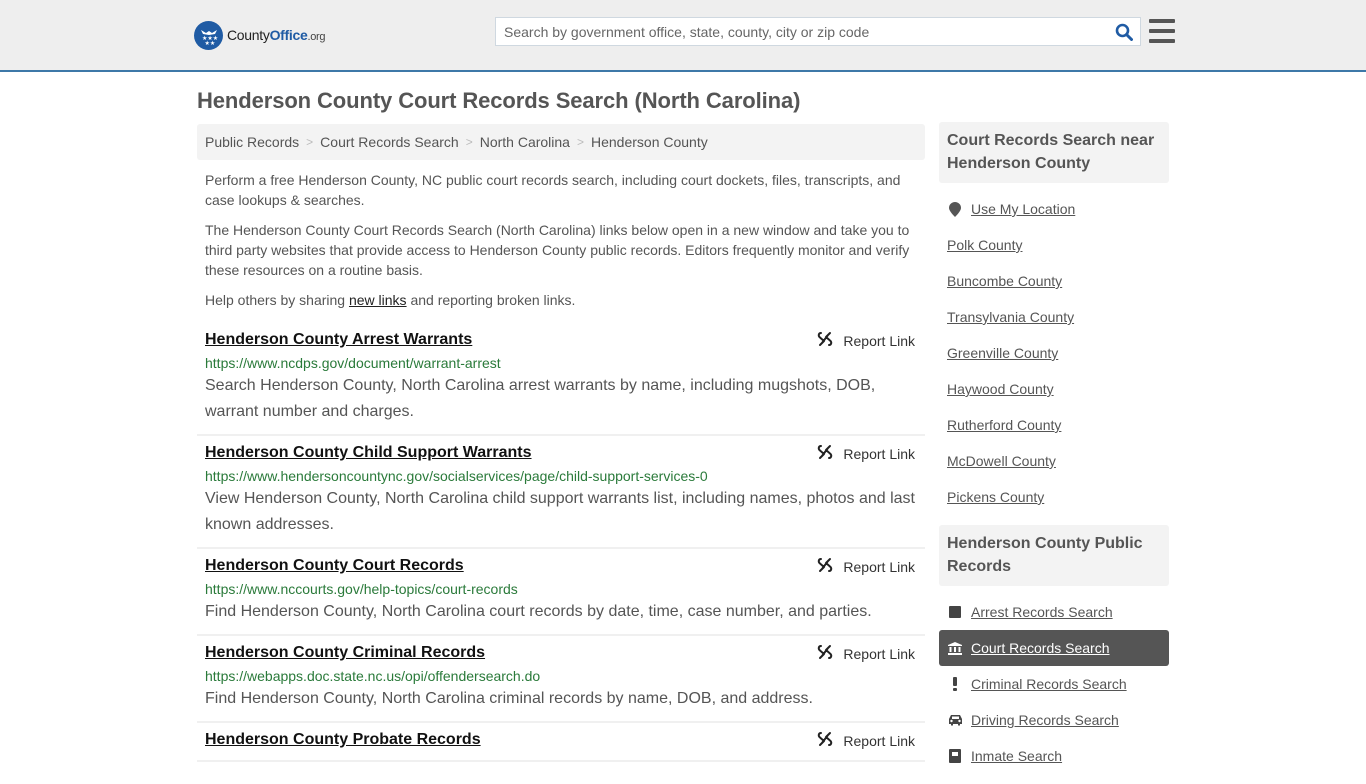  Describe the element at coordinates (1016, 756) in the screenshot. I see `public-records-link: Inmate Search` at that location.